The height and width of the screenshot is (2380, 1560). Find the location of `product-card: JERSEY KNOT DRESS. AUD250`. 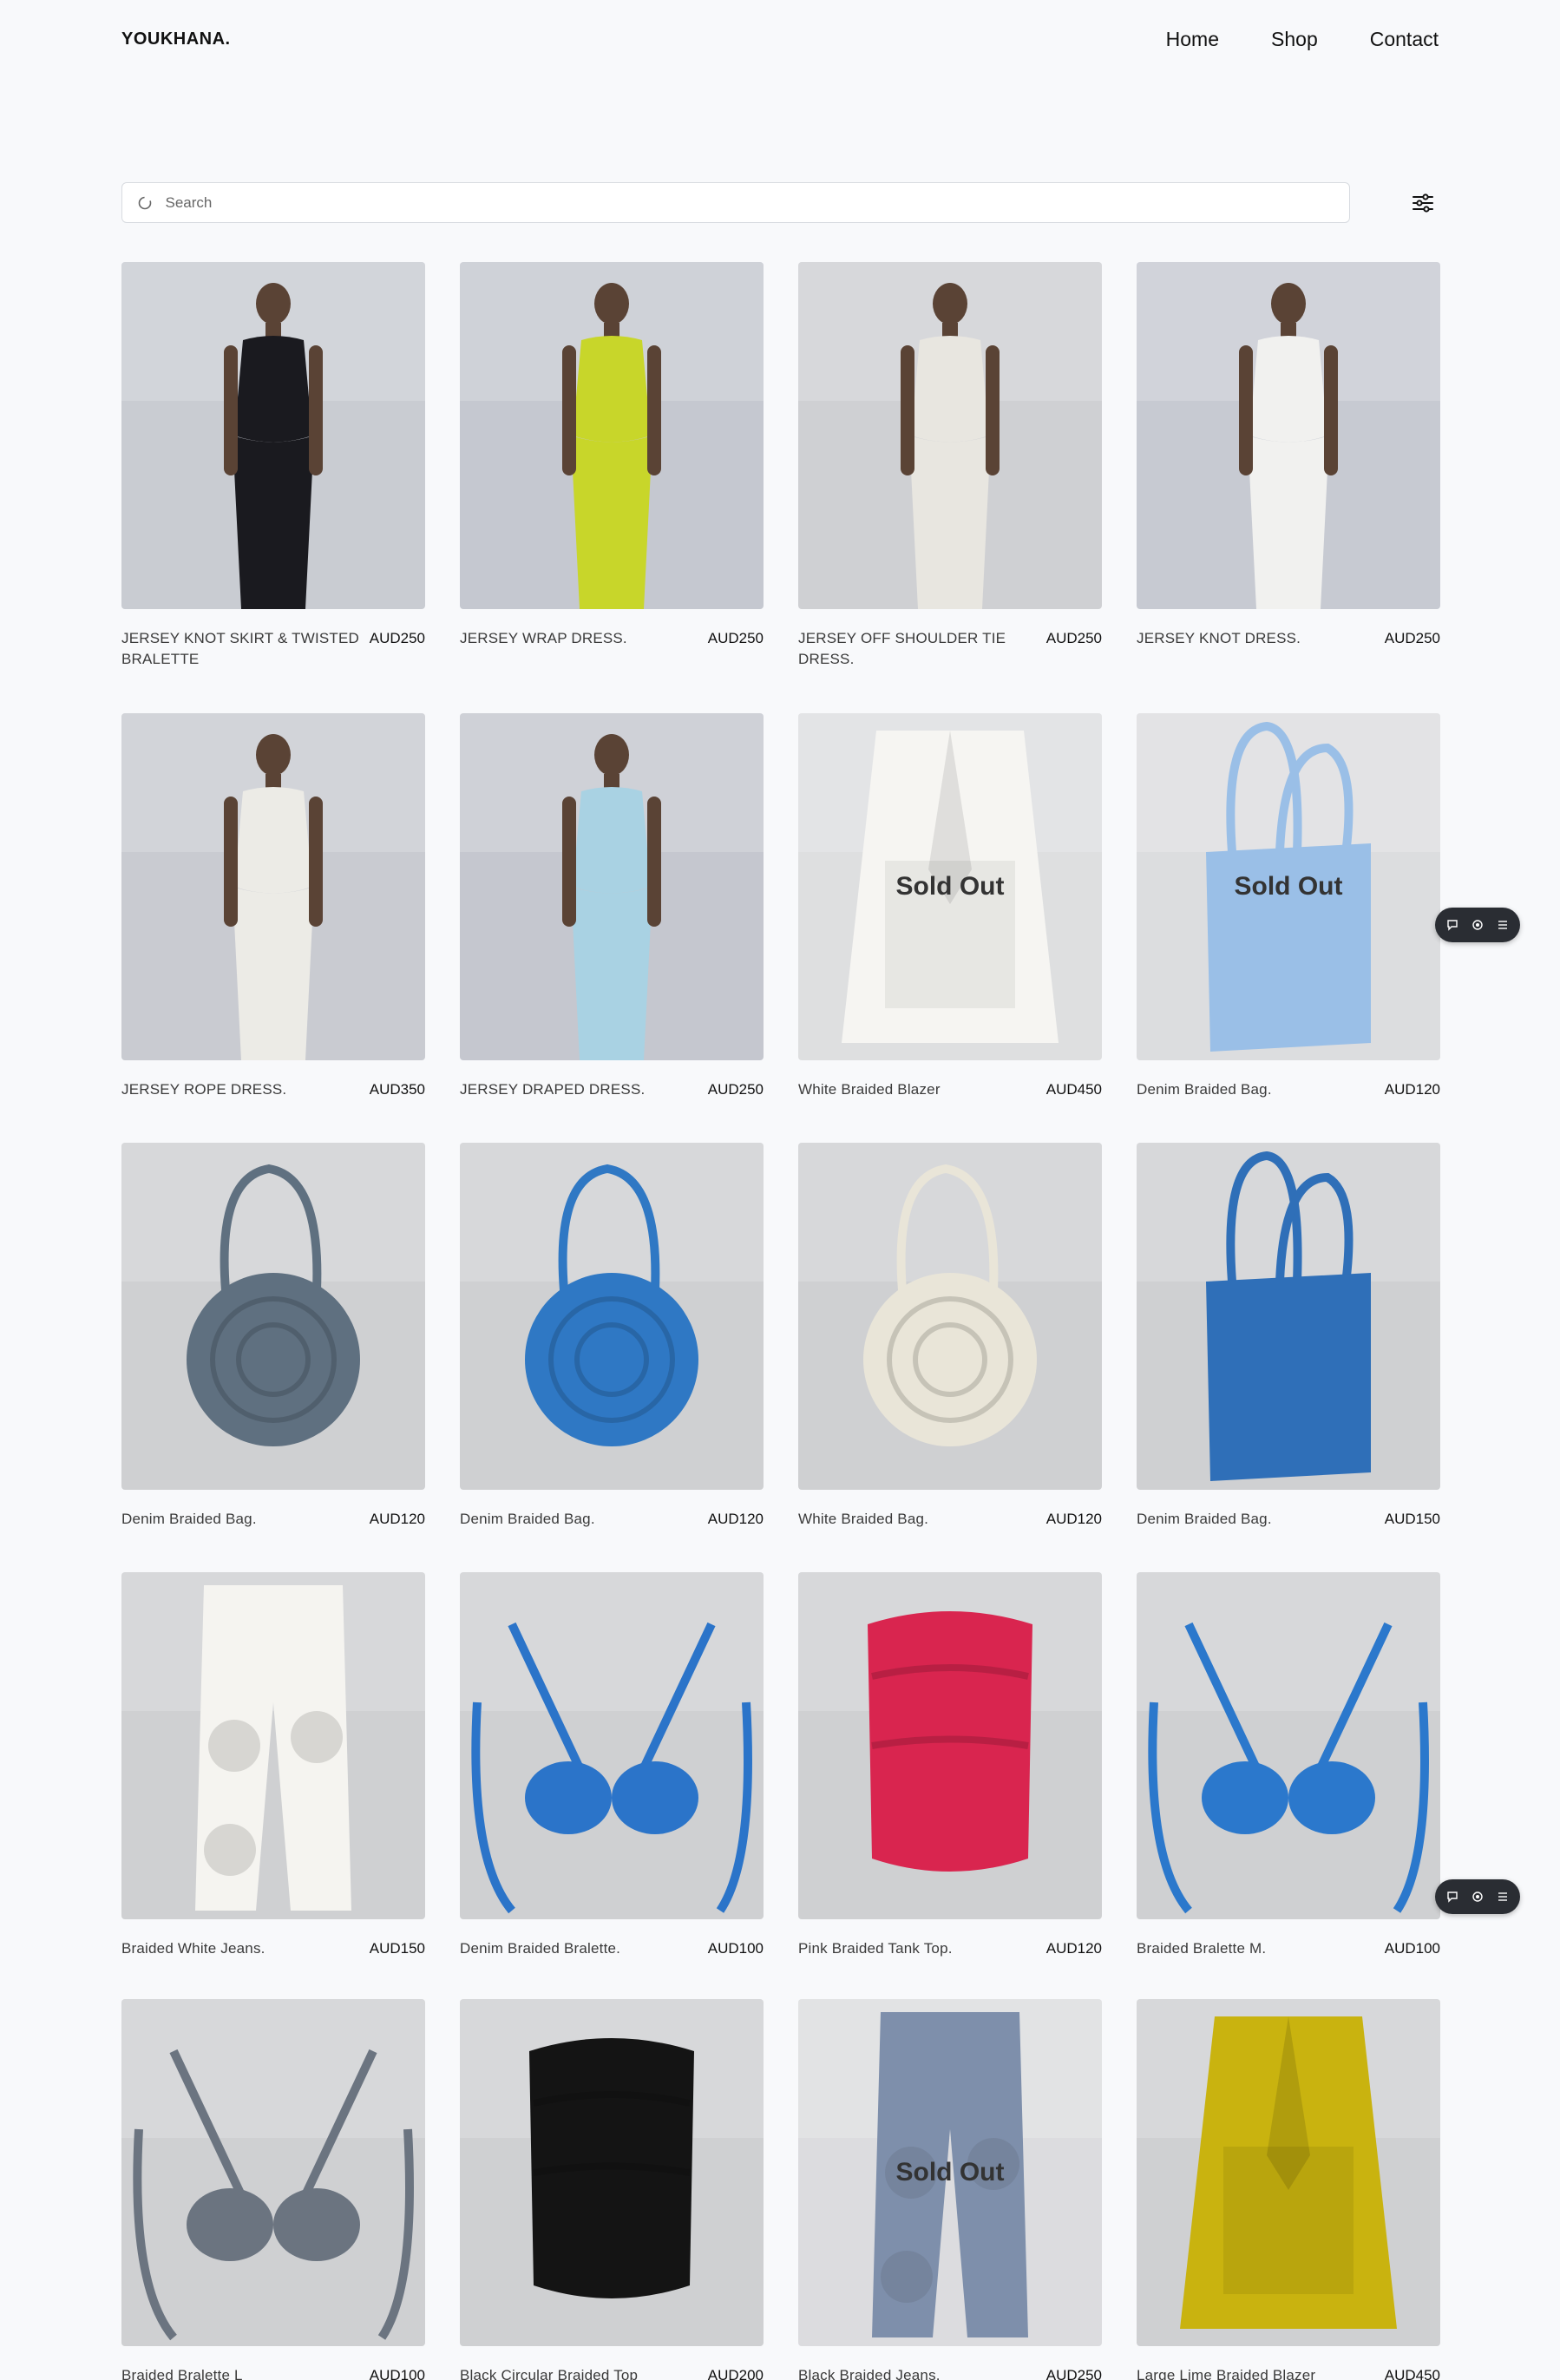

product-card: JERSEY KNOT DRESS. AUD250 is located at coordinates (1288, 487).